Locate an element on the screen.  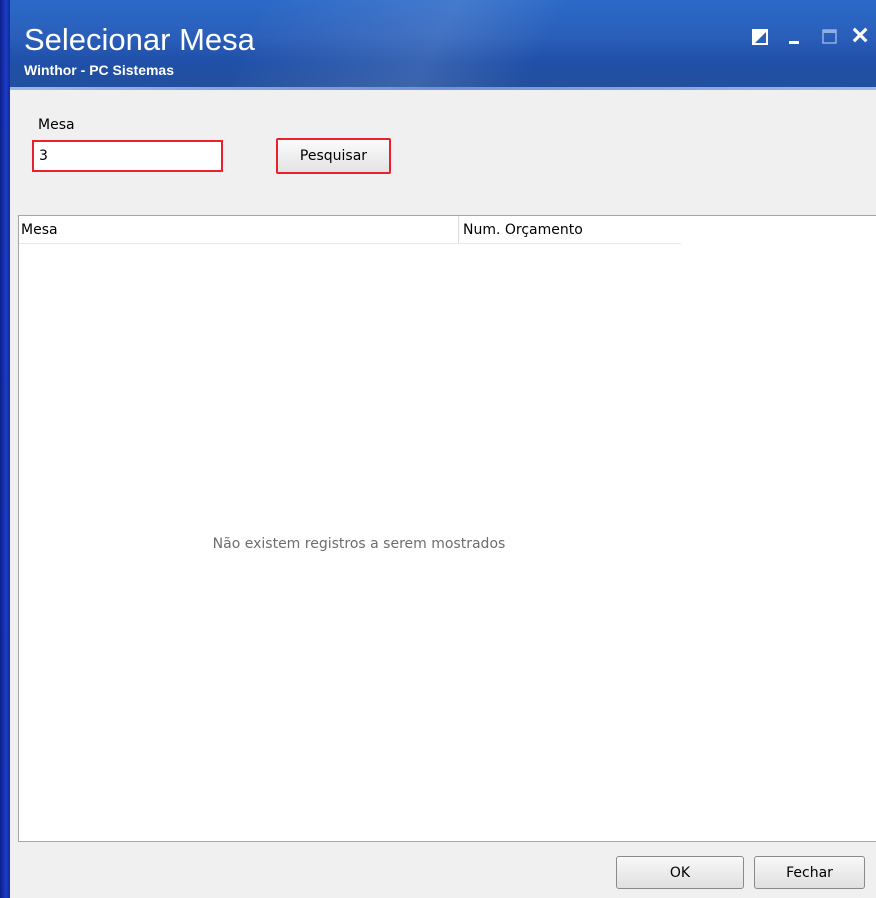
mesa-label: Mesa is located at coordinates (56, 125).